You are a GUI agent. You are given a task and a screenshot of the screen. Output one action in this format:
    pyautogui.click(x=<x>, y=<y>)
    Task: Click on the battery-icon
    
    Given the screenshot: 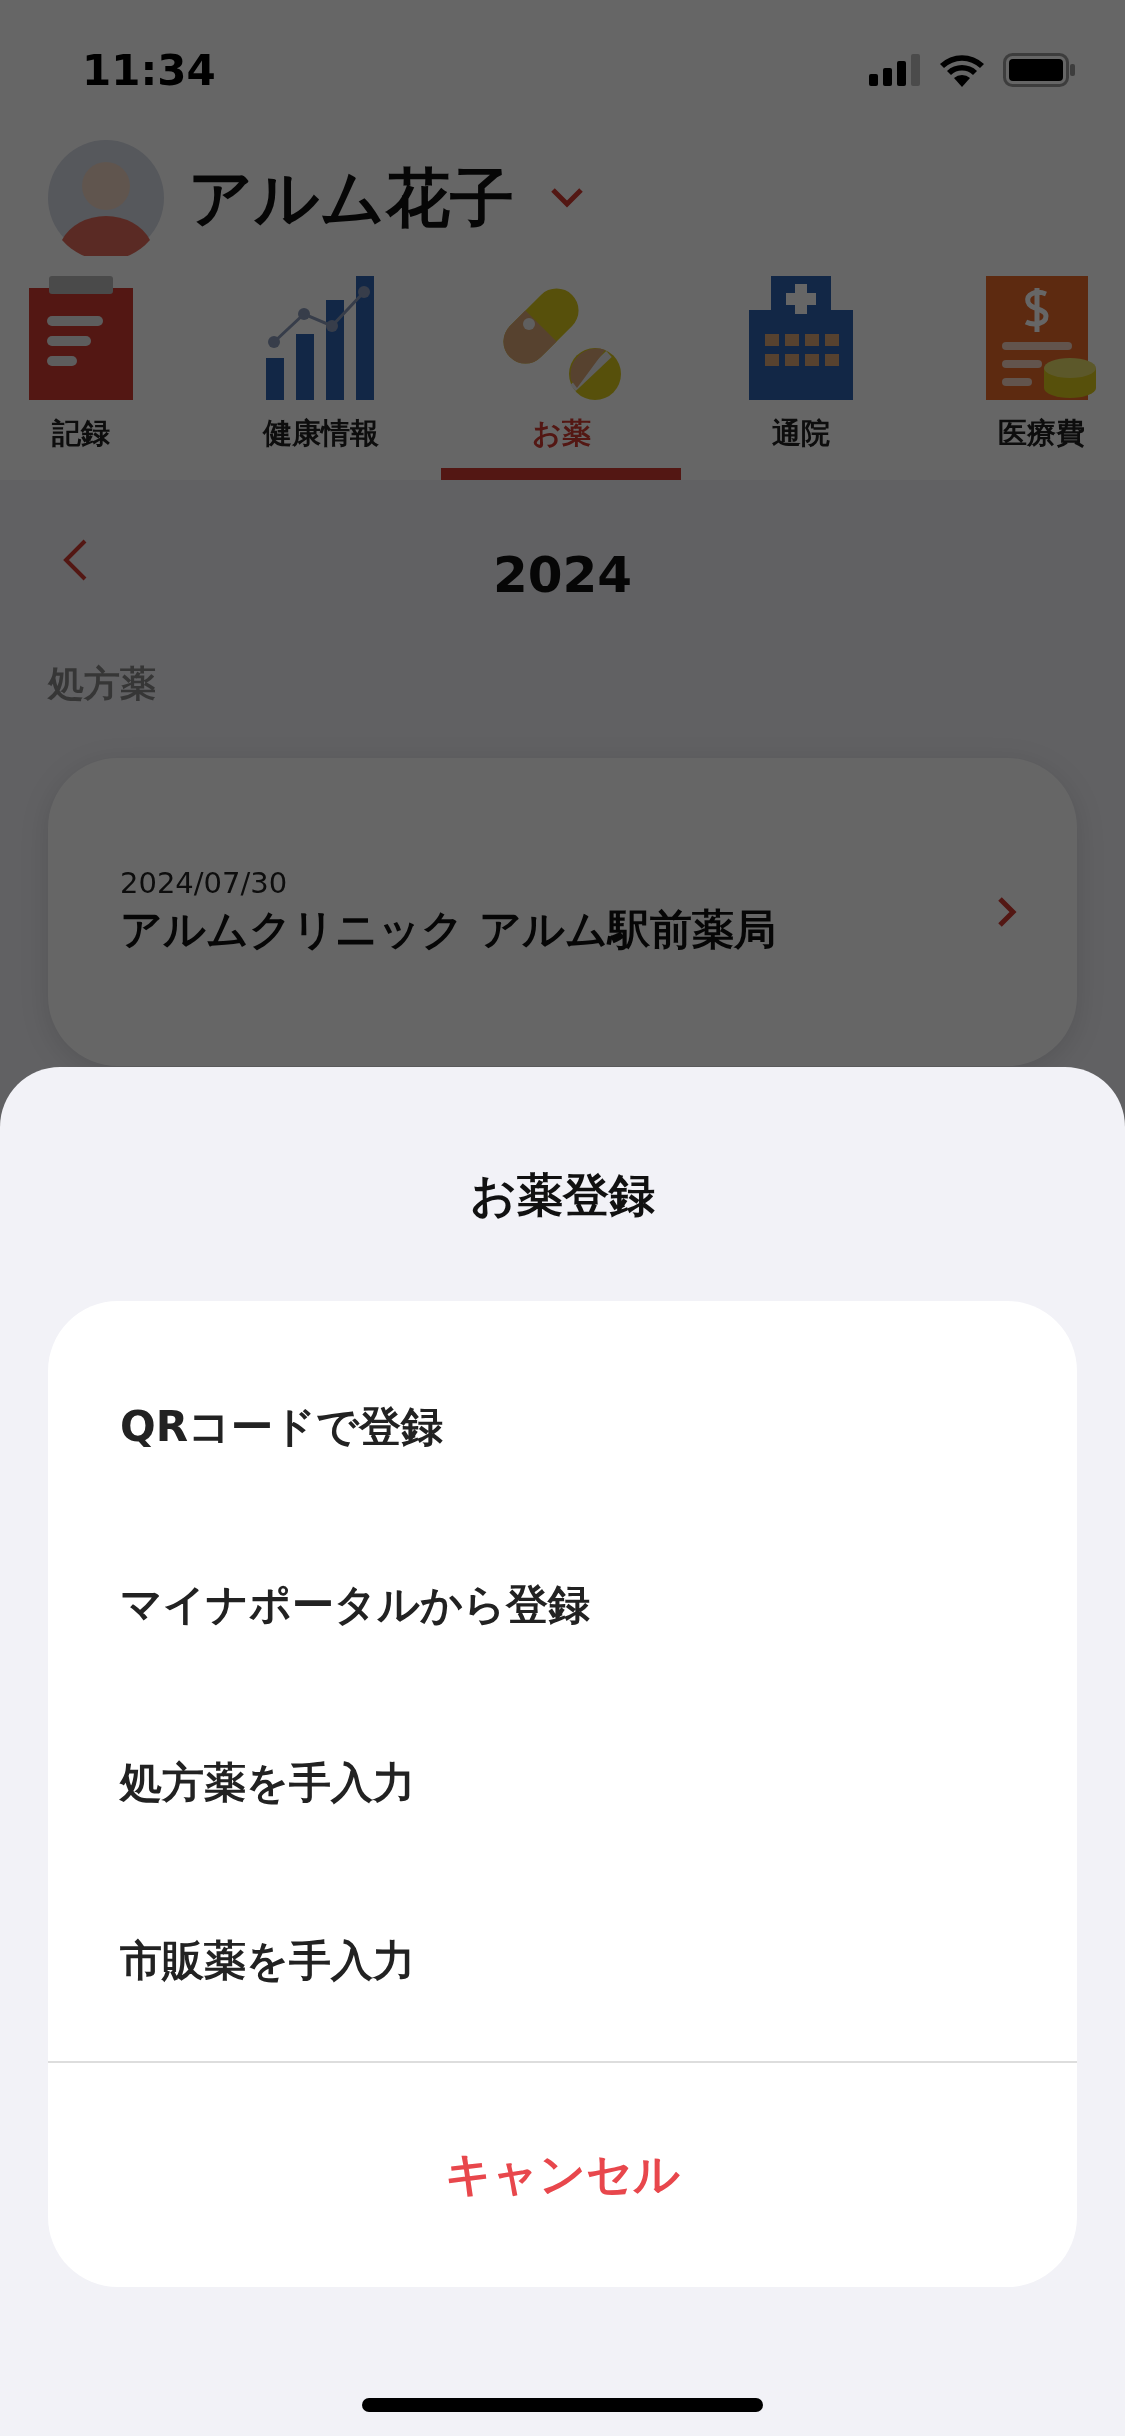 What is the action you would take?
    pyautogui.click(x=1039, y=70)
    